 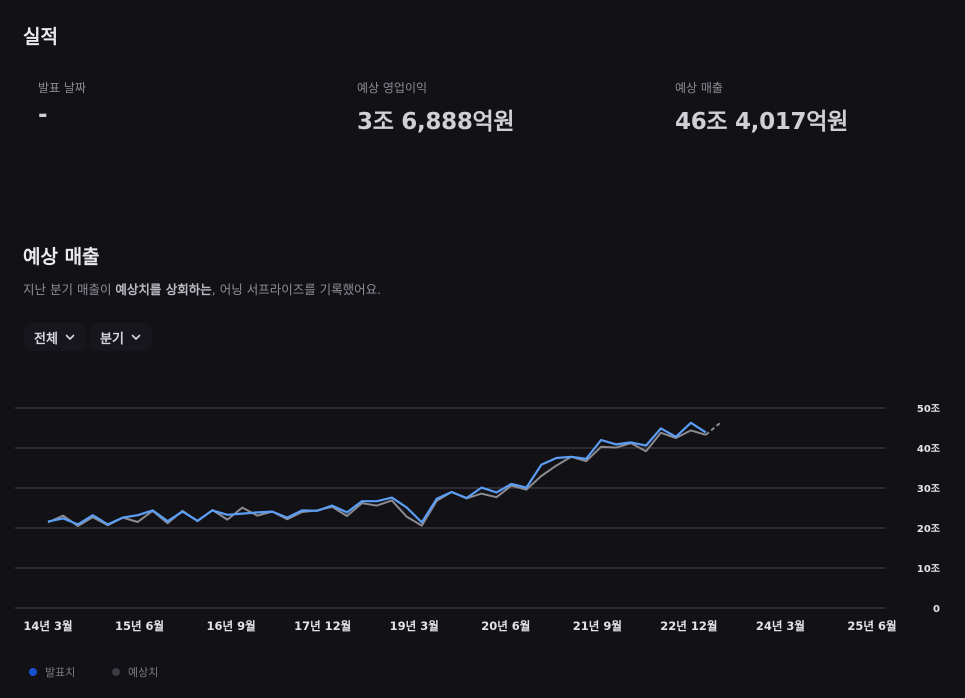 I want to click on period-filter-dropdown: 분기, so click(x=121, y=337).